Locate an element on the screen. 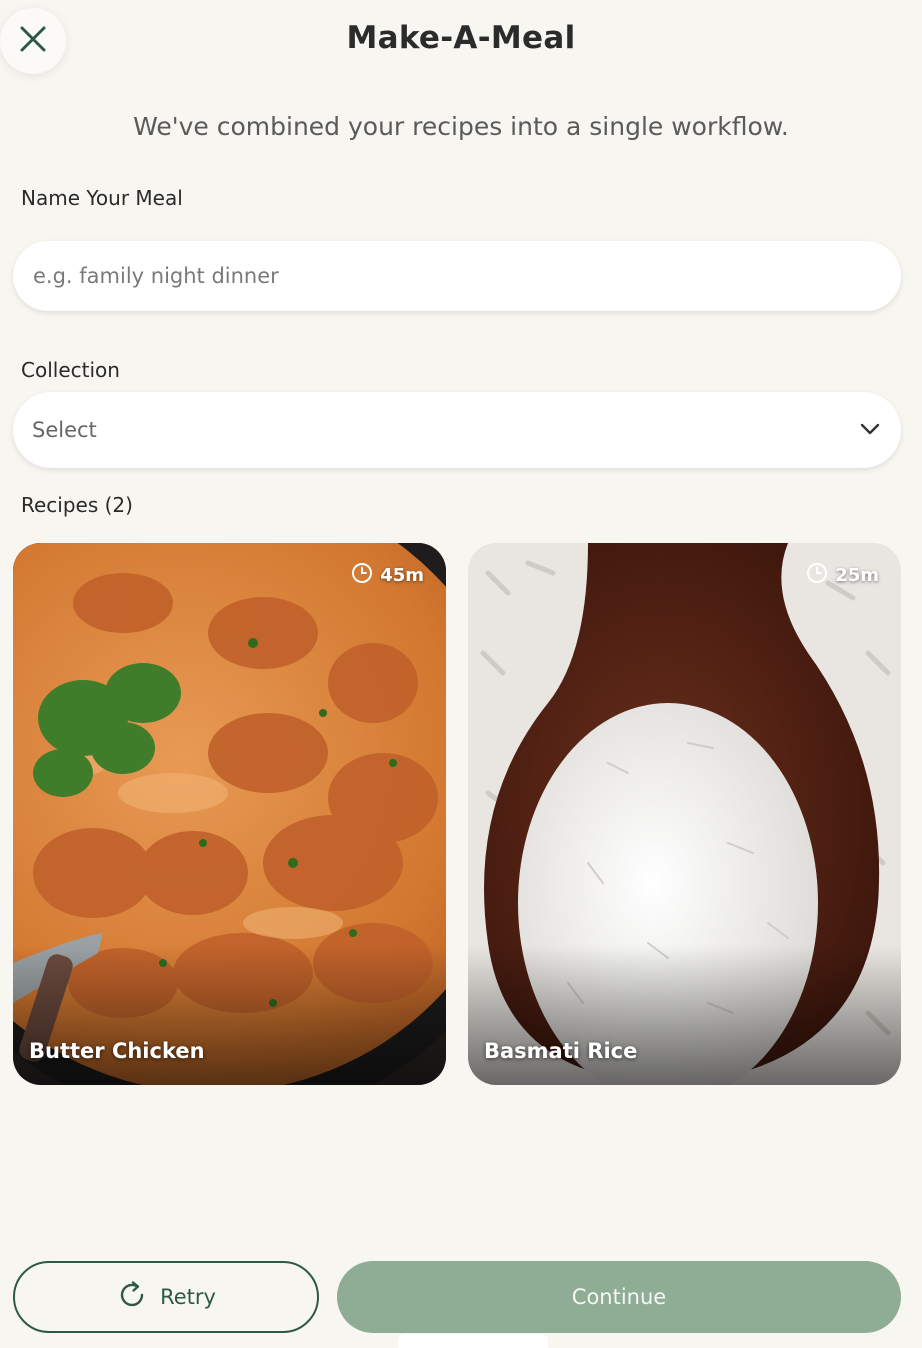 The width and height of the screenshot is (922, 1348). collection-label: Collection is located at coordinates (70, 370).